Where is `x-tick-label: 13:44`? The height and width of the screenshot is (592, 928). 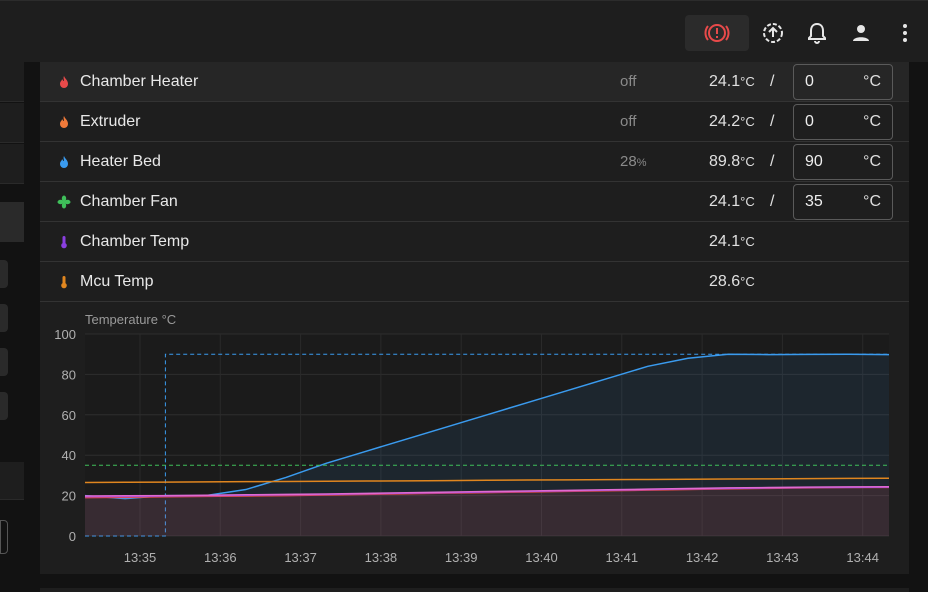 x-tick-label: 13:44 is located at coordinates (862, 557).